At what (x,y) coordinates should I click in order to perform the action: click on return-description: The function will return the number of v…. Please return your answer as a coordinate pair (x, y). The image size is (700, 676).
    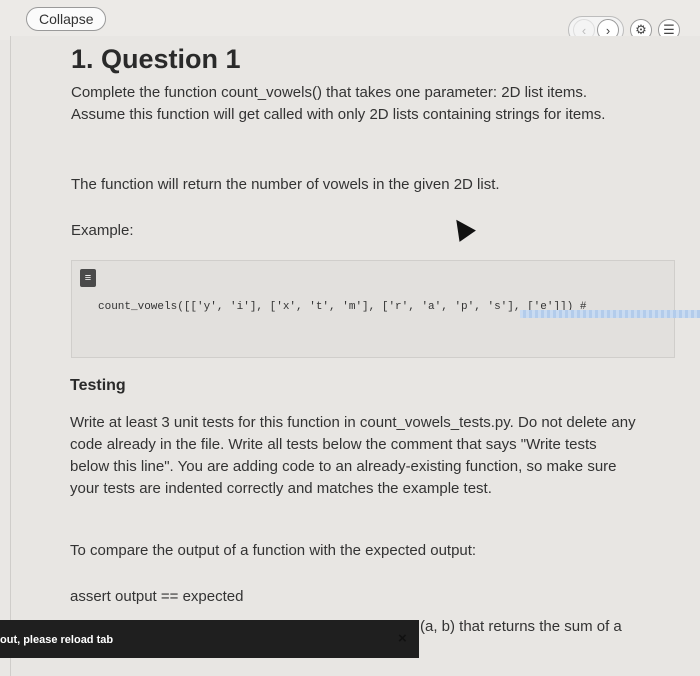
    Looking at the image, I should click on (285, 184).